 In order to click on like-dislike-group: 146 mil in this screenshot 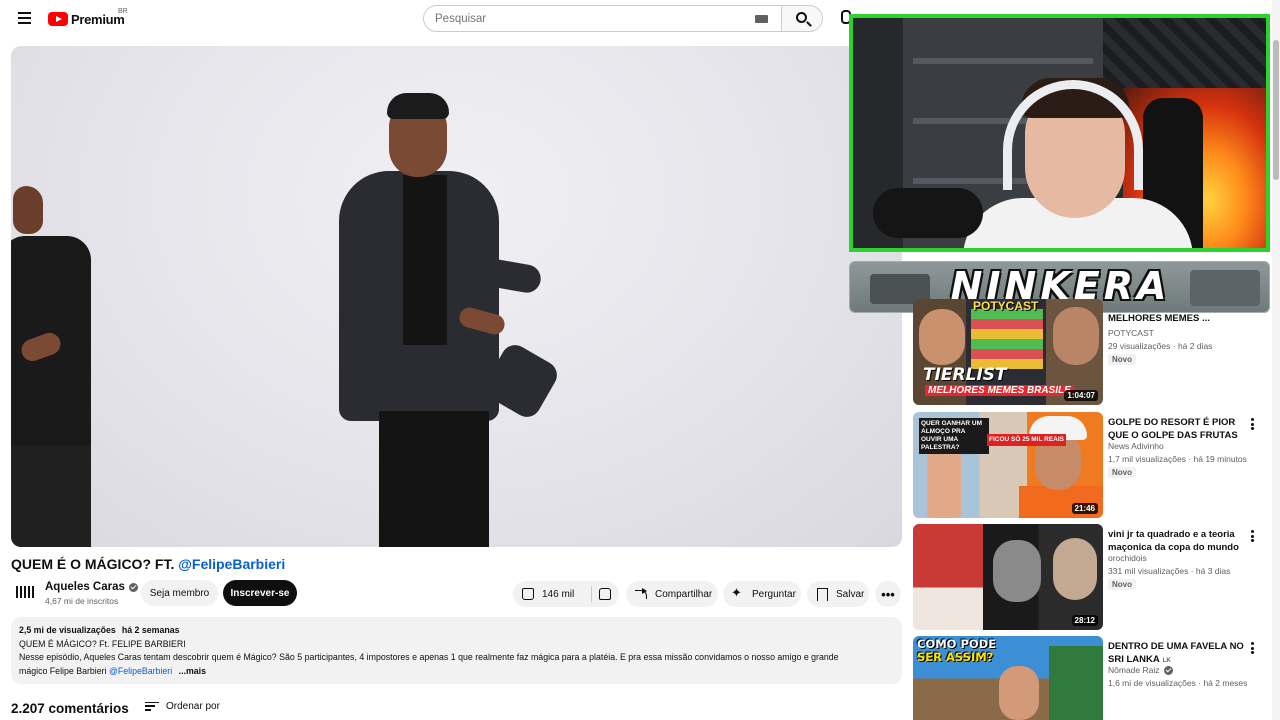, I will do `click(566, 594)`.